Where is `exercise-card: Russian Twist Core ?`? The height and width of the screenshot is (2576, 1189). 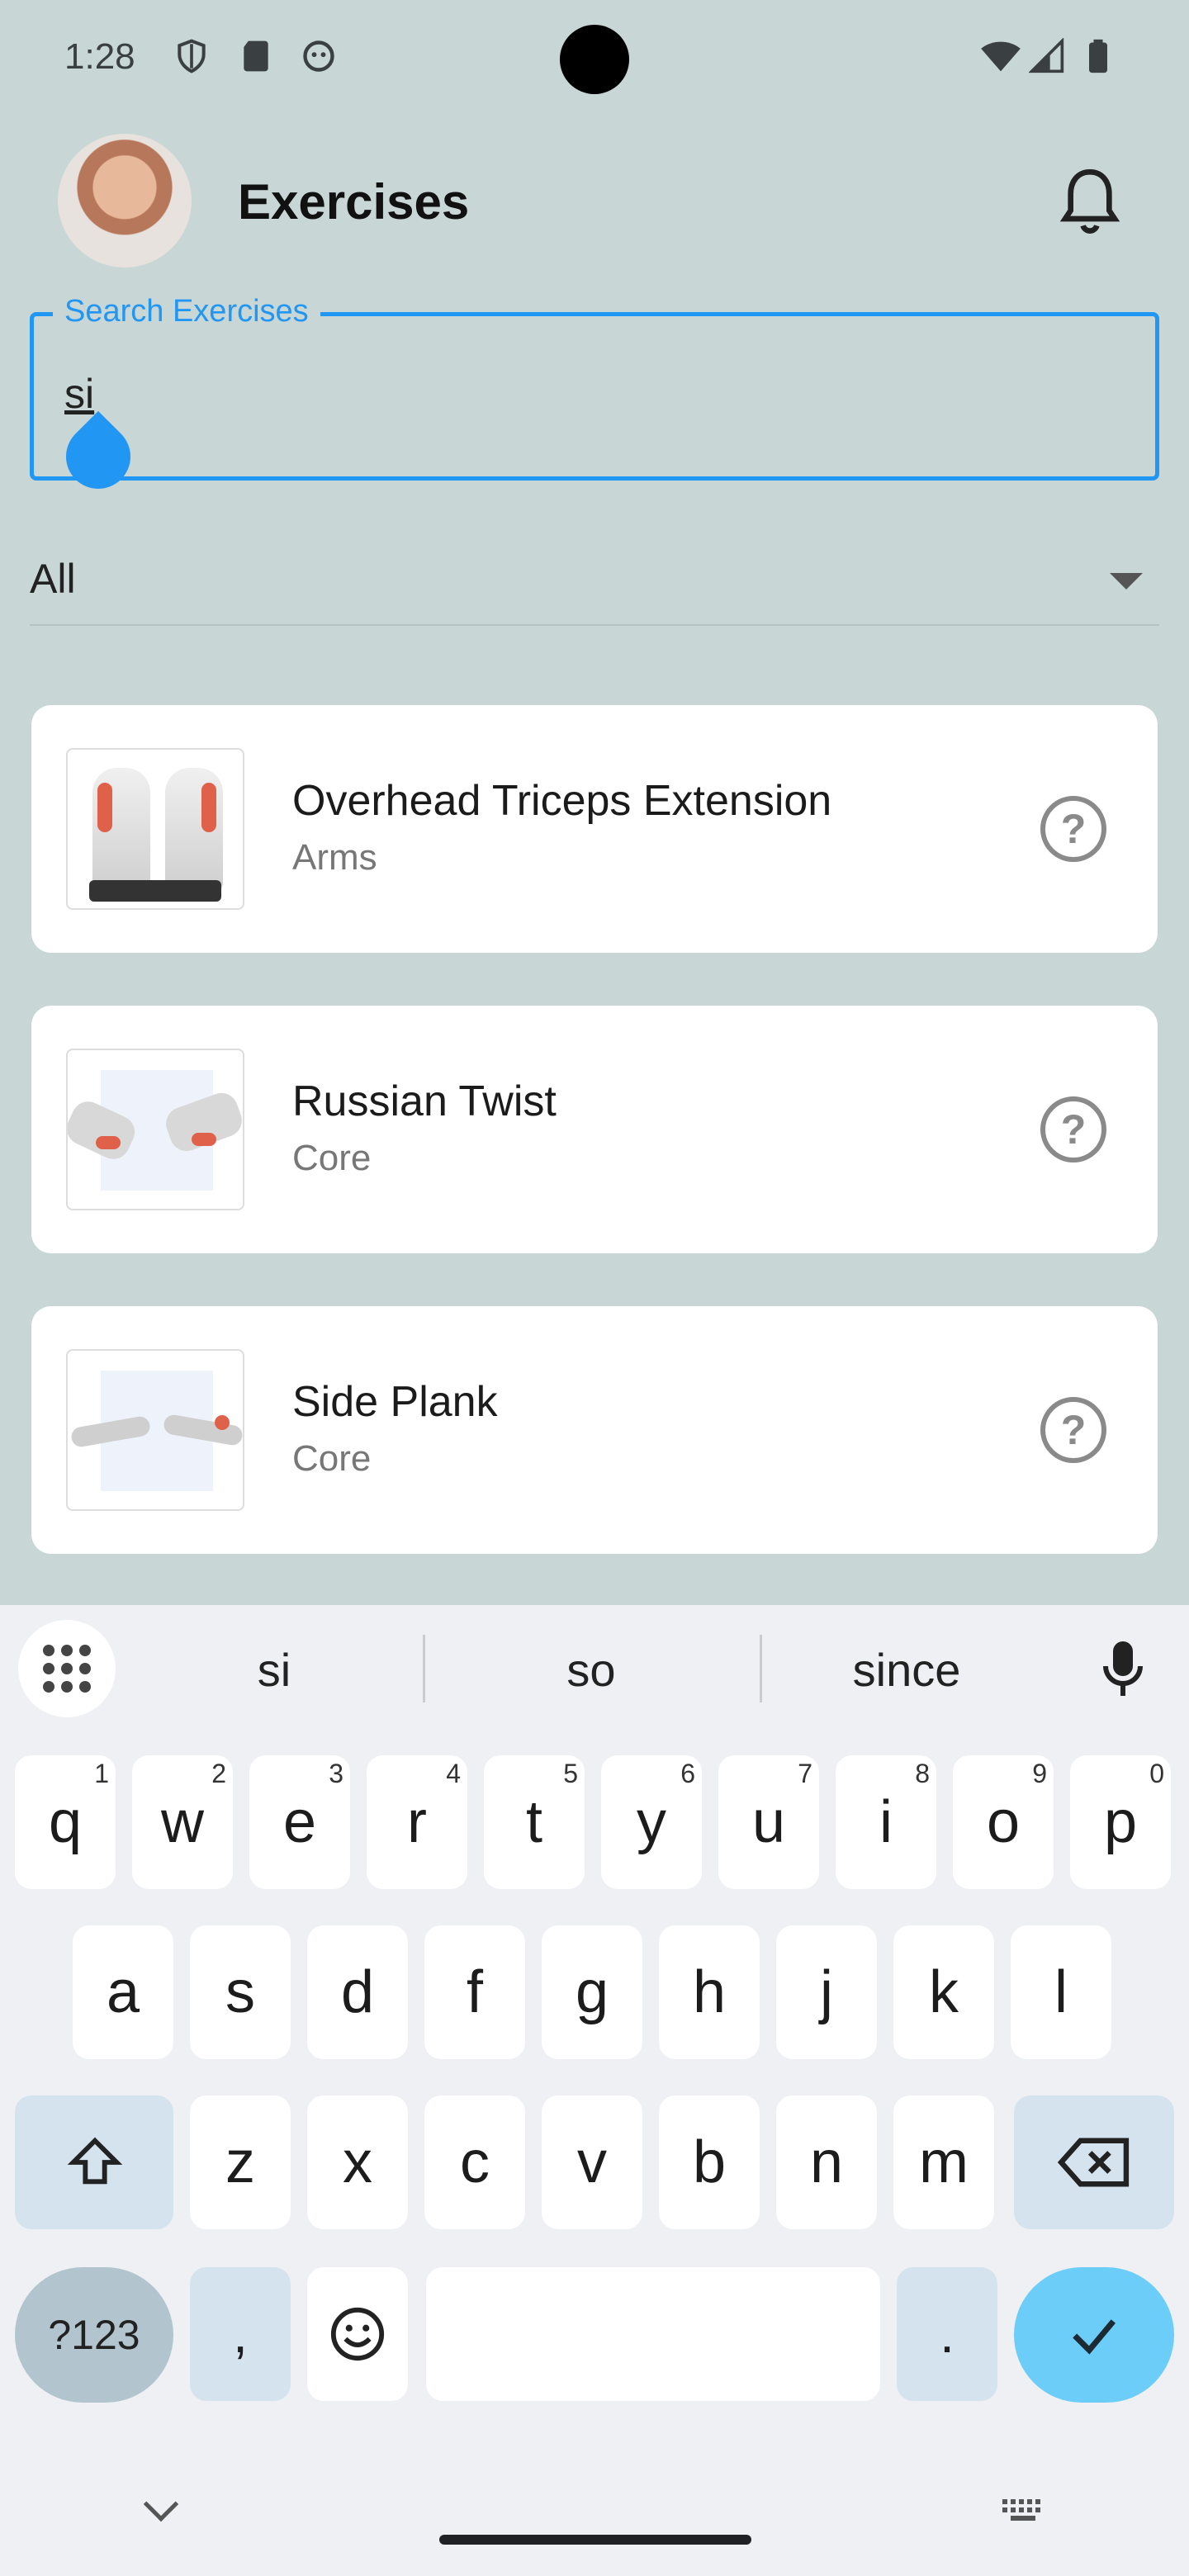
exercise-card: Russian Twist Core ? is located at coordinates (594, 1129).